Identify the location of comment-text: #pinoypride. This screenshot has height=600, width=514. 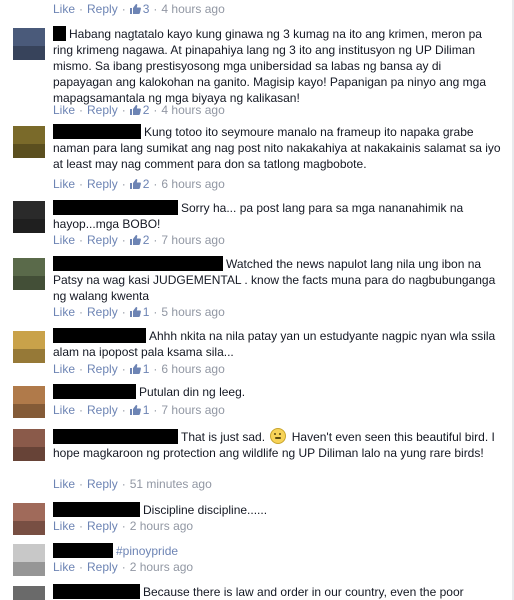
(147, 551).